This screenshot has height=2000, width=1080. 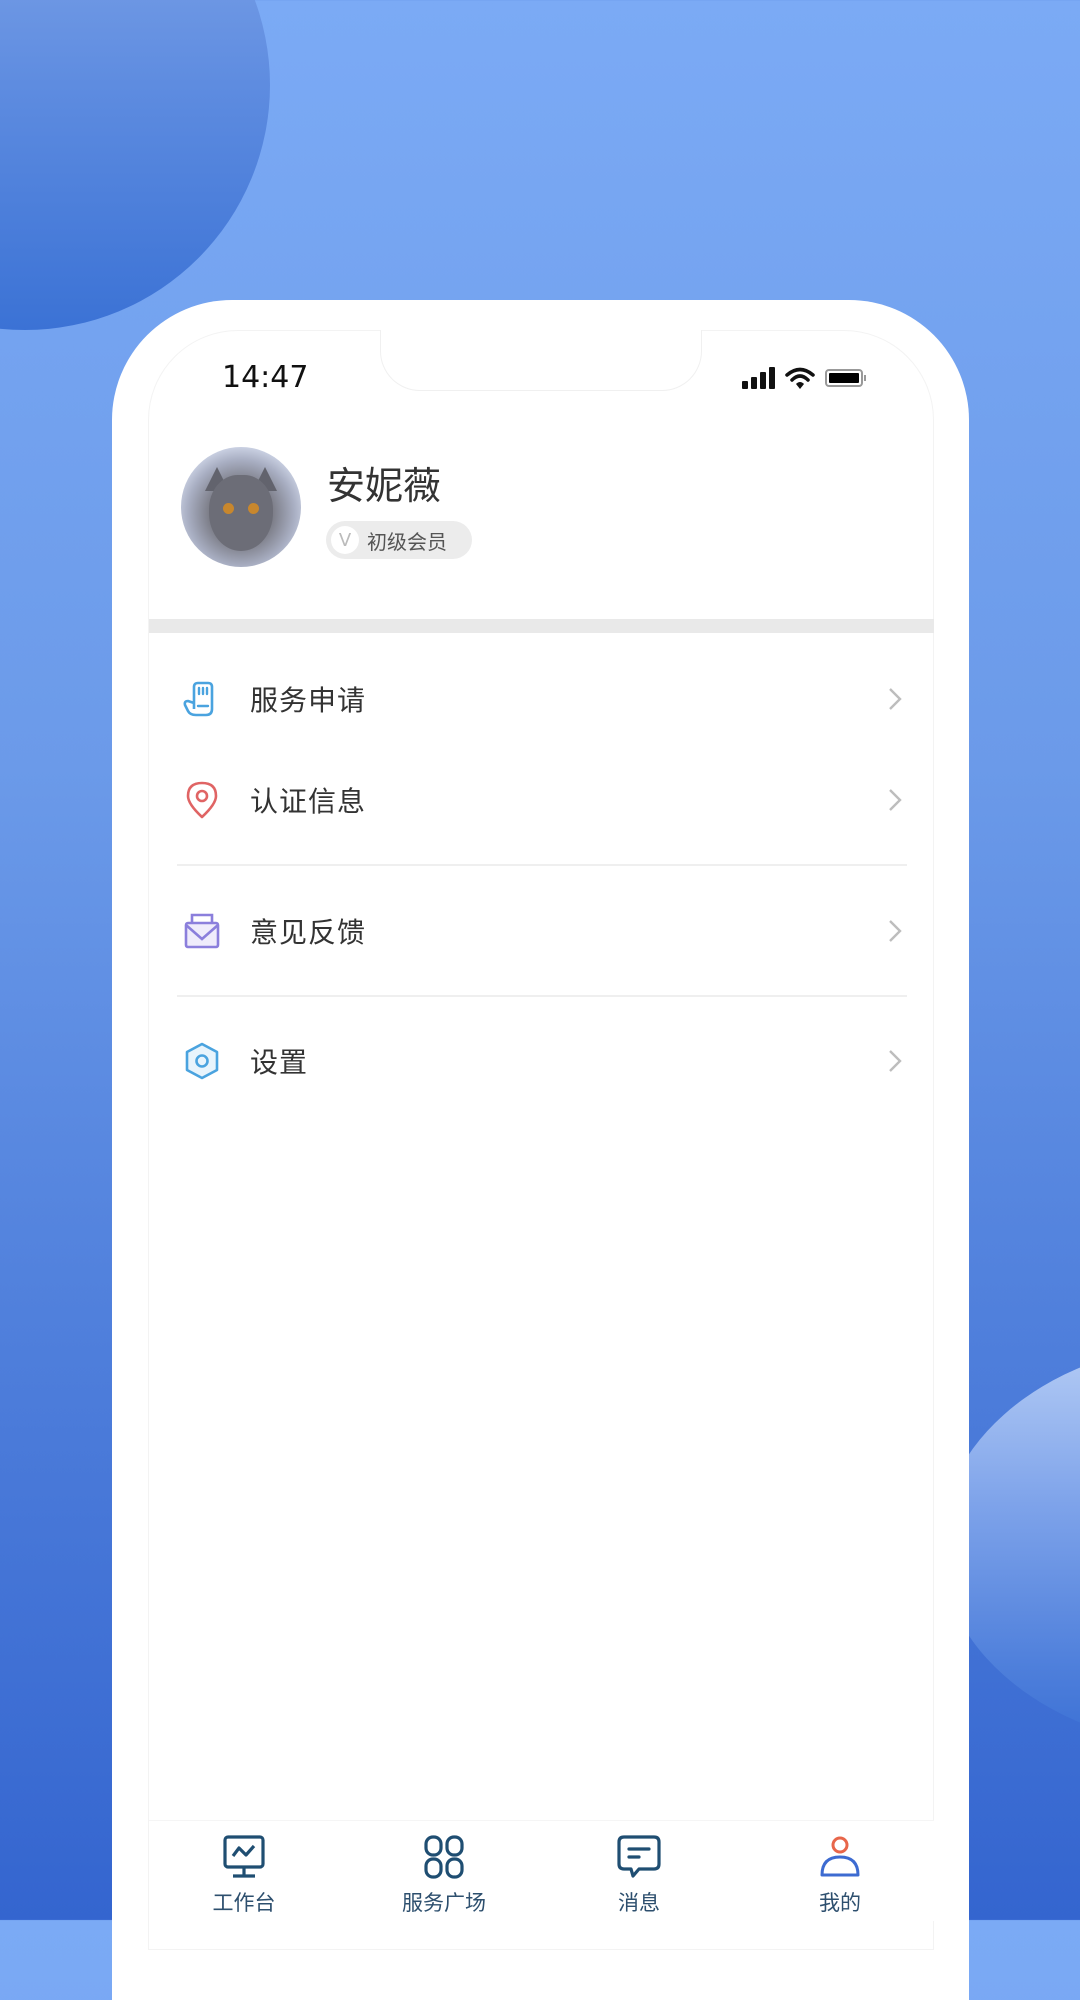 What do you see at coordinates (384, 486) in the screenshot?
I see `user-name: 安妮薇` at bounding box center [384, 486].